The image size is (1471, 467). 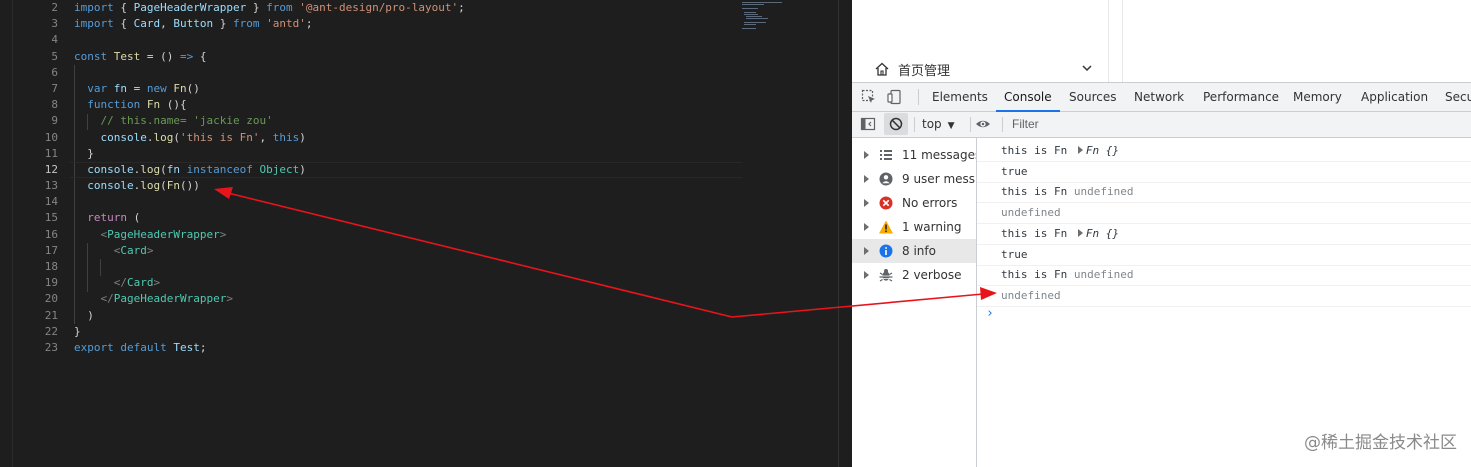 What do you see at coordinates (932, 227) in the screenshot?
I see `sidebar-filter-label: 1 warning` at bounding box center [932, 227].